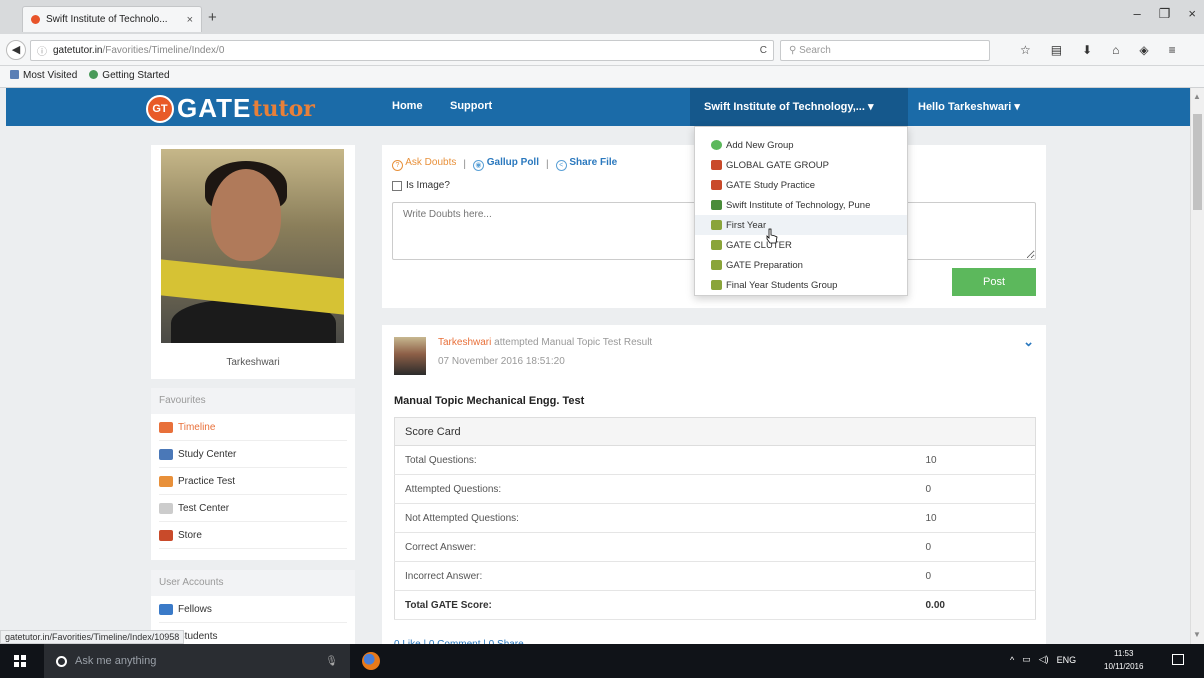 The image size is (1204, 678). I want to click on sidebar-item-label: Fellows, so click(195, 609).